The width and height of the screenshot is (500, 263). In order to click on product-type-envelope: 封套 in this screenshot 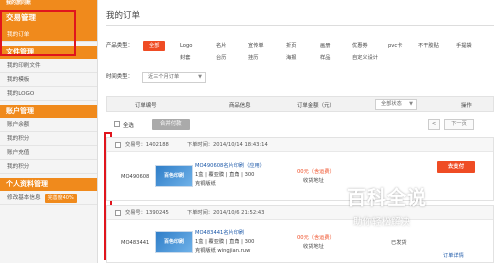, I will do `click(185, 58)`.